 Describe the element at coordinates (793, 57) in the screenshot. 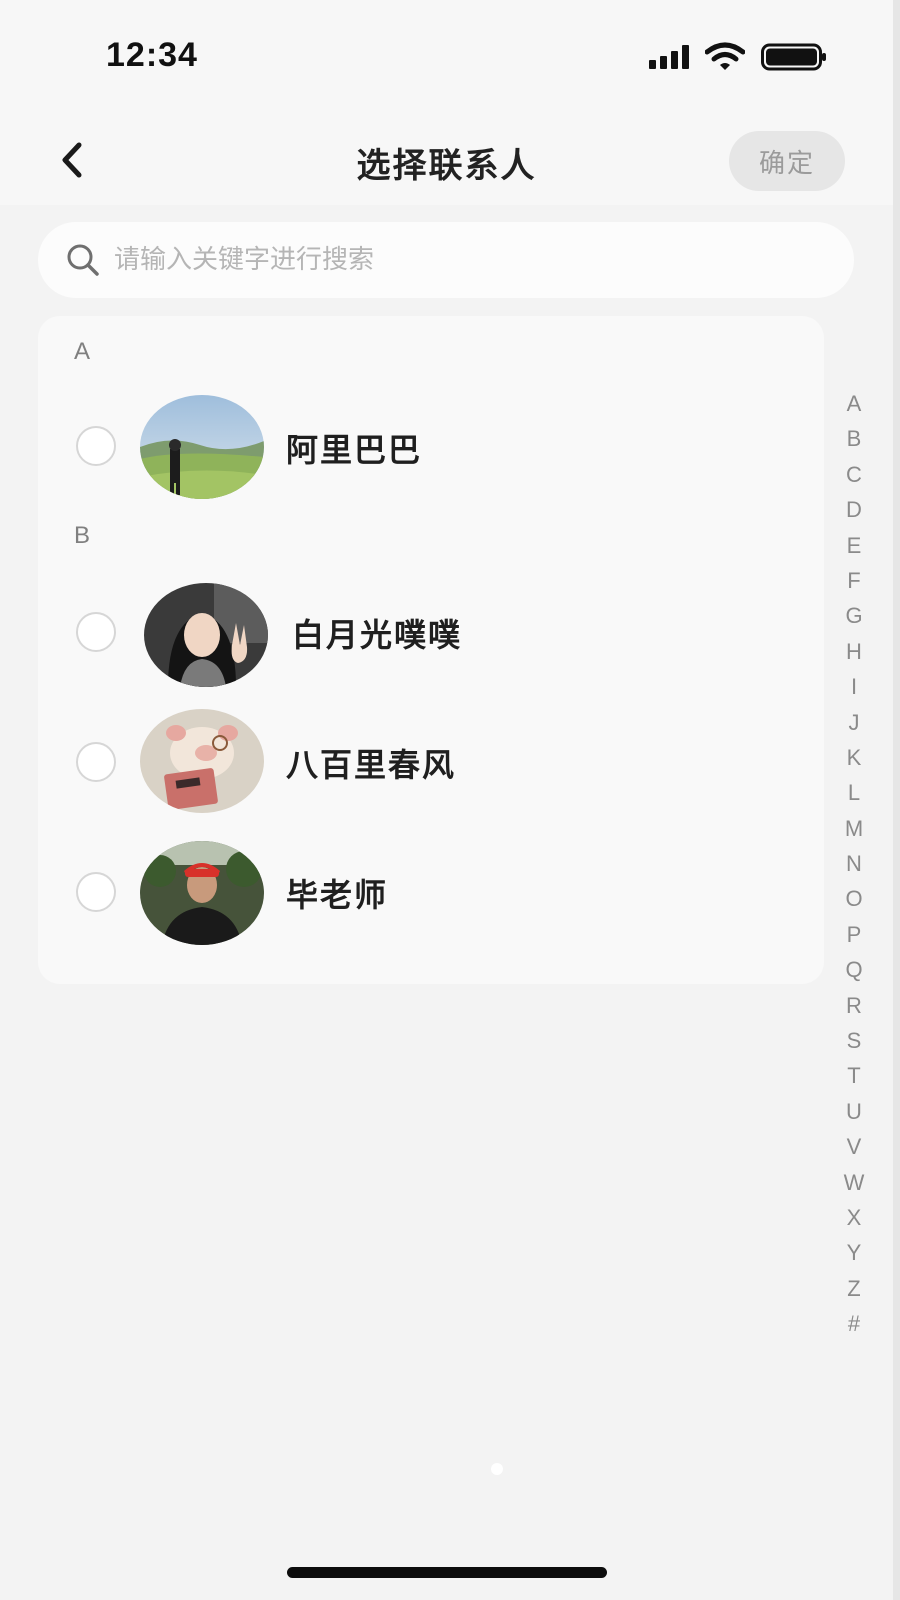

I see `battery-icon` at that location.